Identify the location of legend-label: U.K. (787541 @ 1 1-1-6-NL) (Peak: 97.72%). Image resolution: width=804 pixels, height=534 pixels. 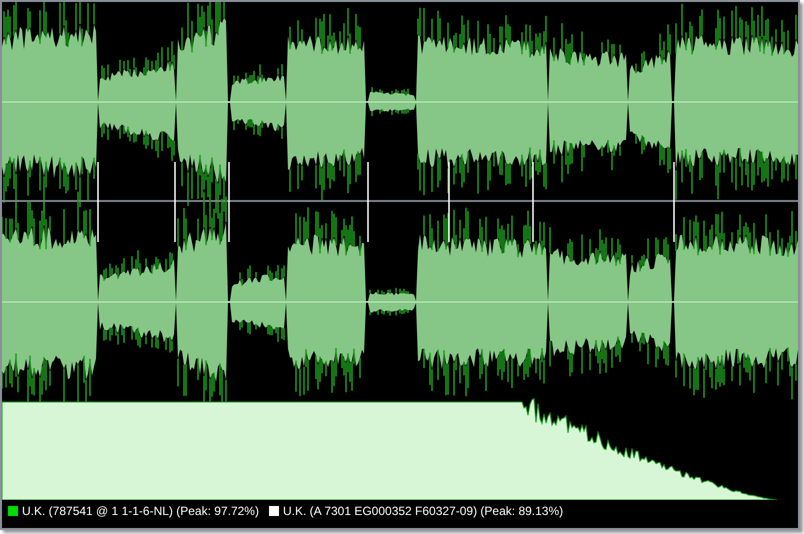
(140, 511).